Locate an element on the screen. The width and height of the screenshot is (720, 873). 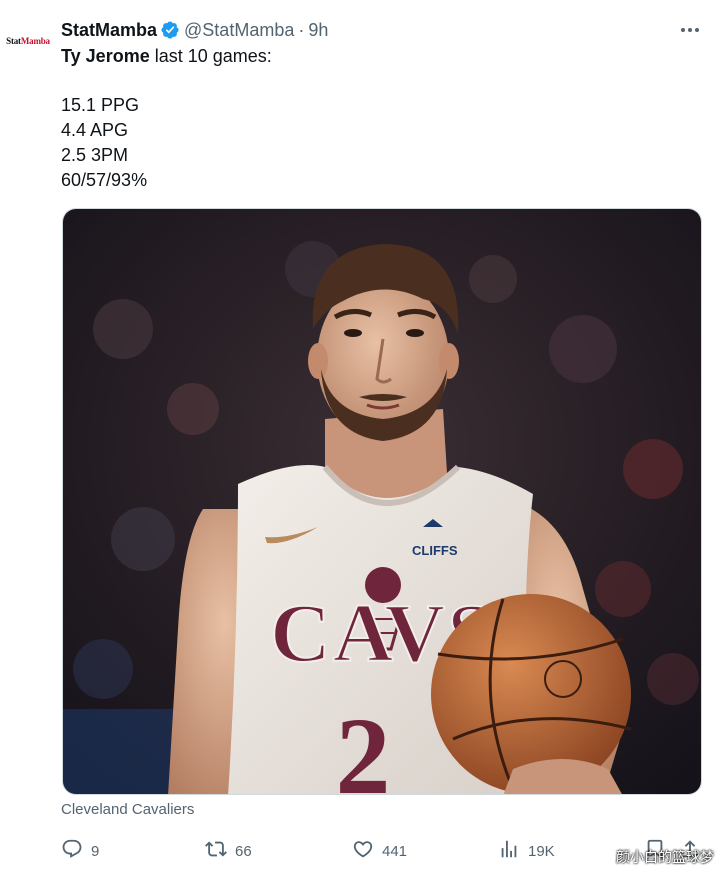
photo-caption: Cleveland Cavaliers is located at coordinates (127, 809).